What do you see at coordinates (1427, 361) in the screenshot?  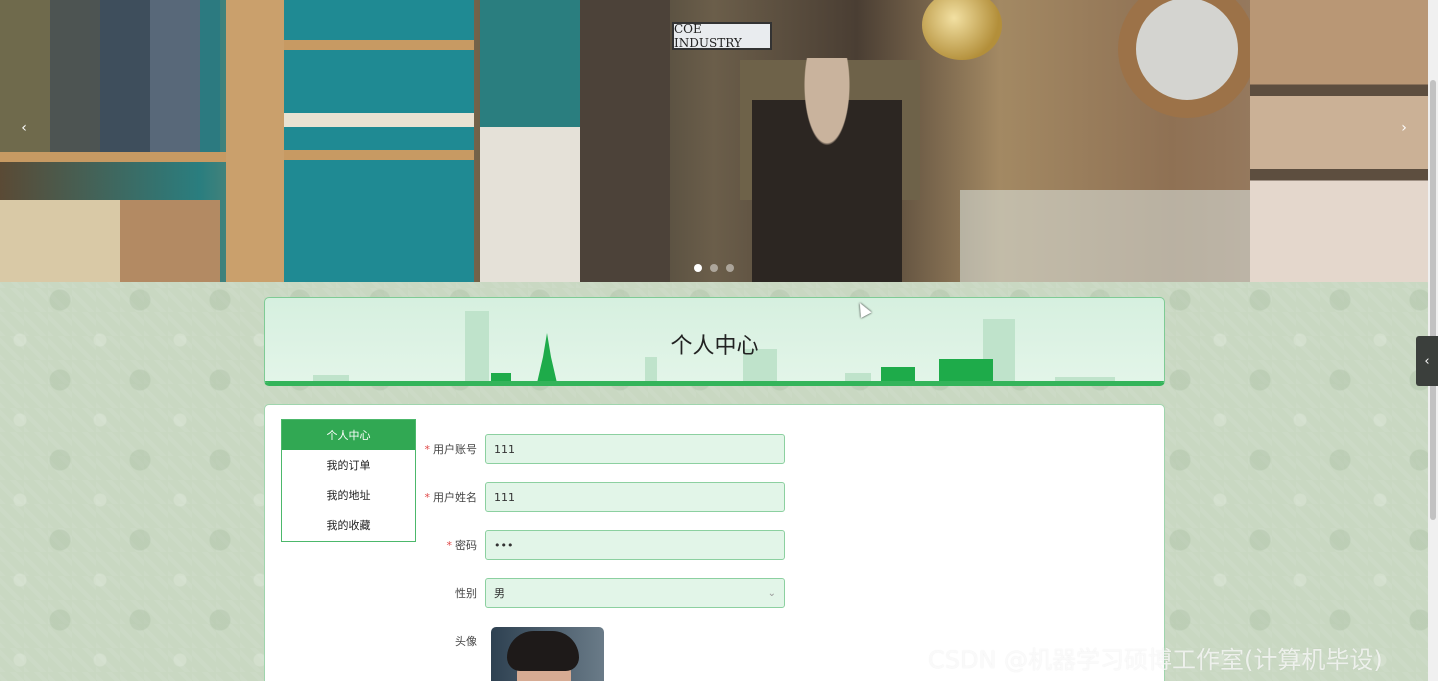 I see `chevron-left-icon: ‹` at bounding box center [1427, 361].